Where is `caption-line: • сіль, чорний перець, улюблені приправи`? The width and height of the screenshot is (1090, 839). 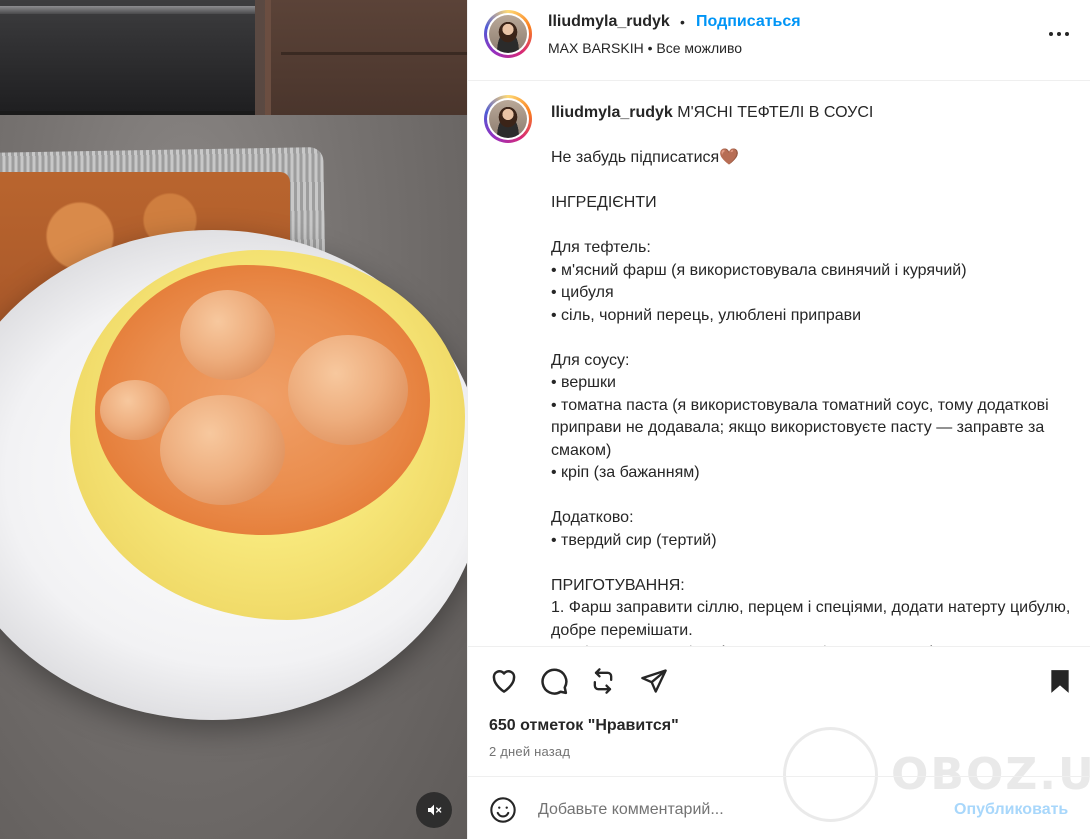 caption-line: • сіль, чорний перець, улюблені приправи is located at coordinates (706, 315).